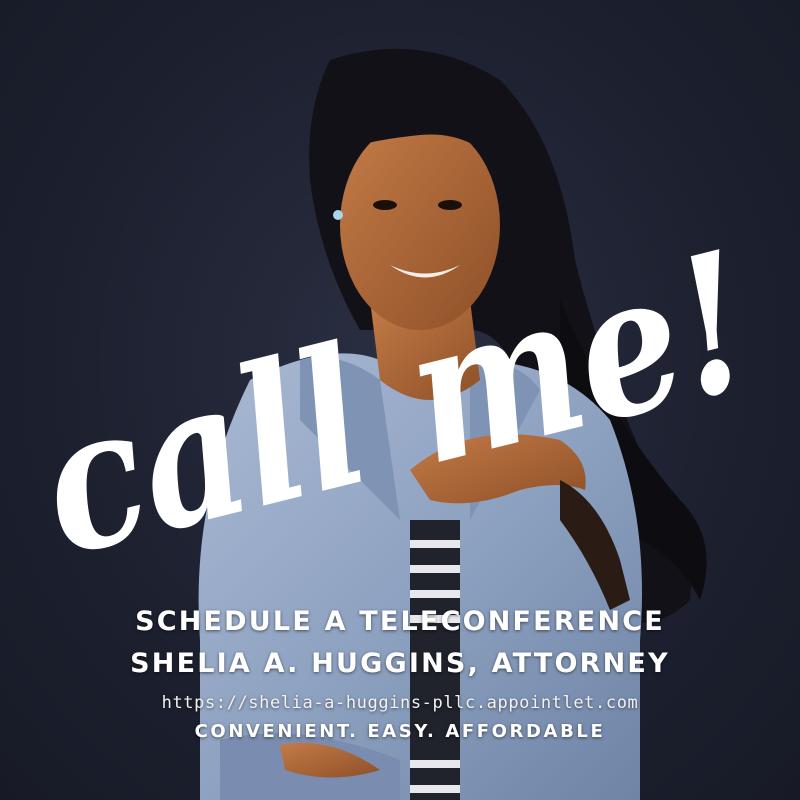 Image resolution: width=800 pixels, height=800 pixels. Describe the element at coordinates (338, 215) in the screenshot. I see `earring` at that location.